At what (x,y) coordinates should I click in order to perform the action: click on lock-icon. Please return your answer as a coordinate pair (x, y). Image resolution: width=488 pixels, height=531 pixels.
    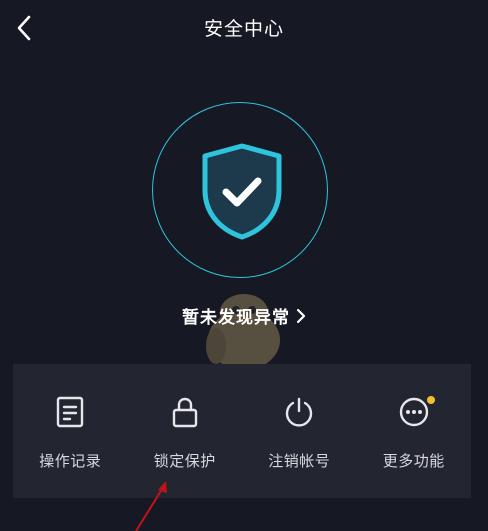
    Looking at the image, I should click on (185, 412).